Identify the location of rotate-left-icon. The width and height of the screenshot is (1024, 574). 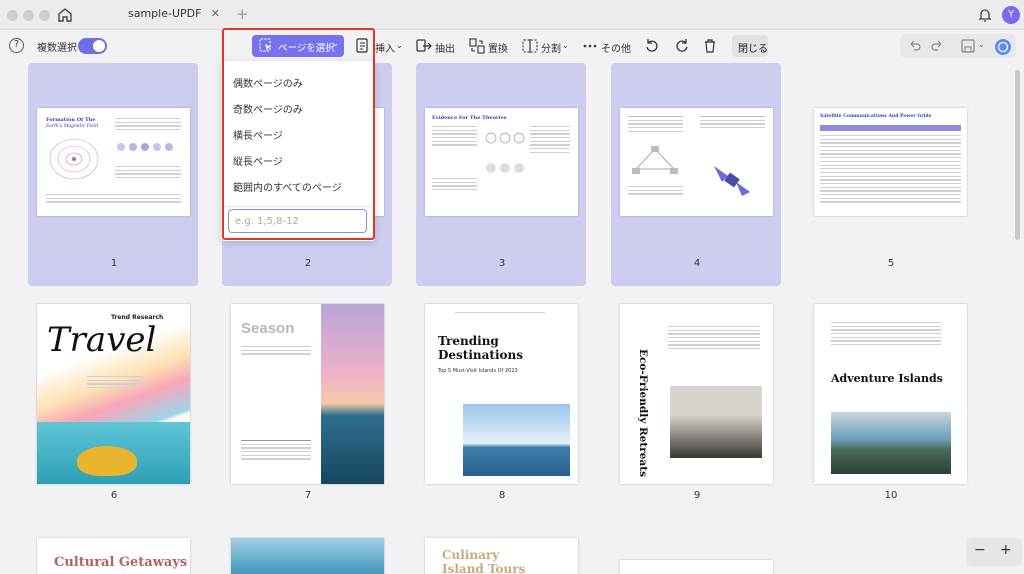
(652, 46).